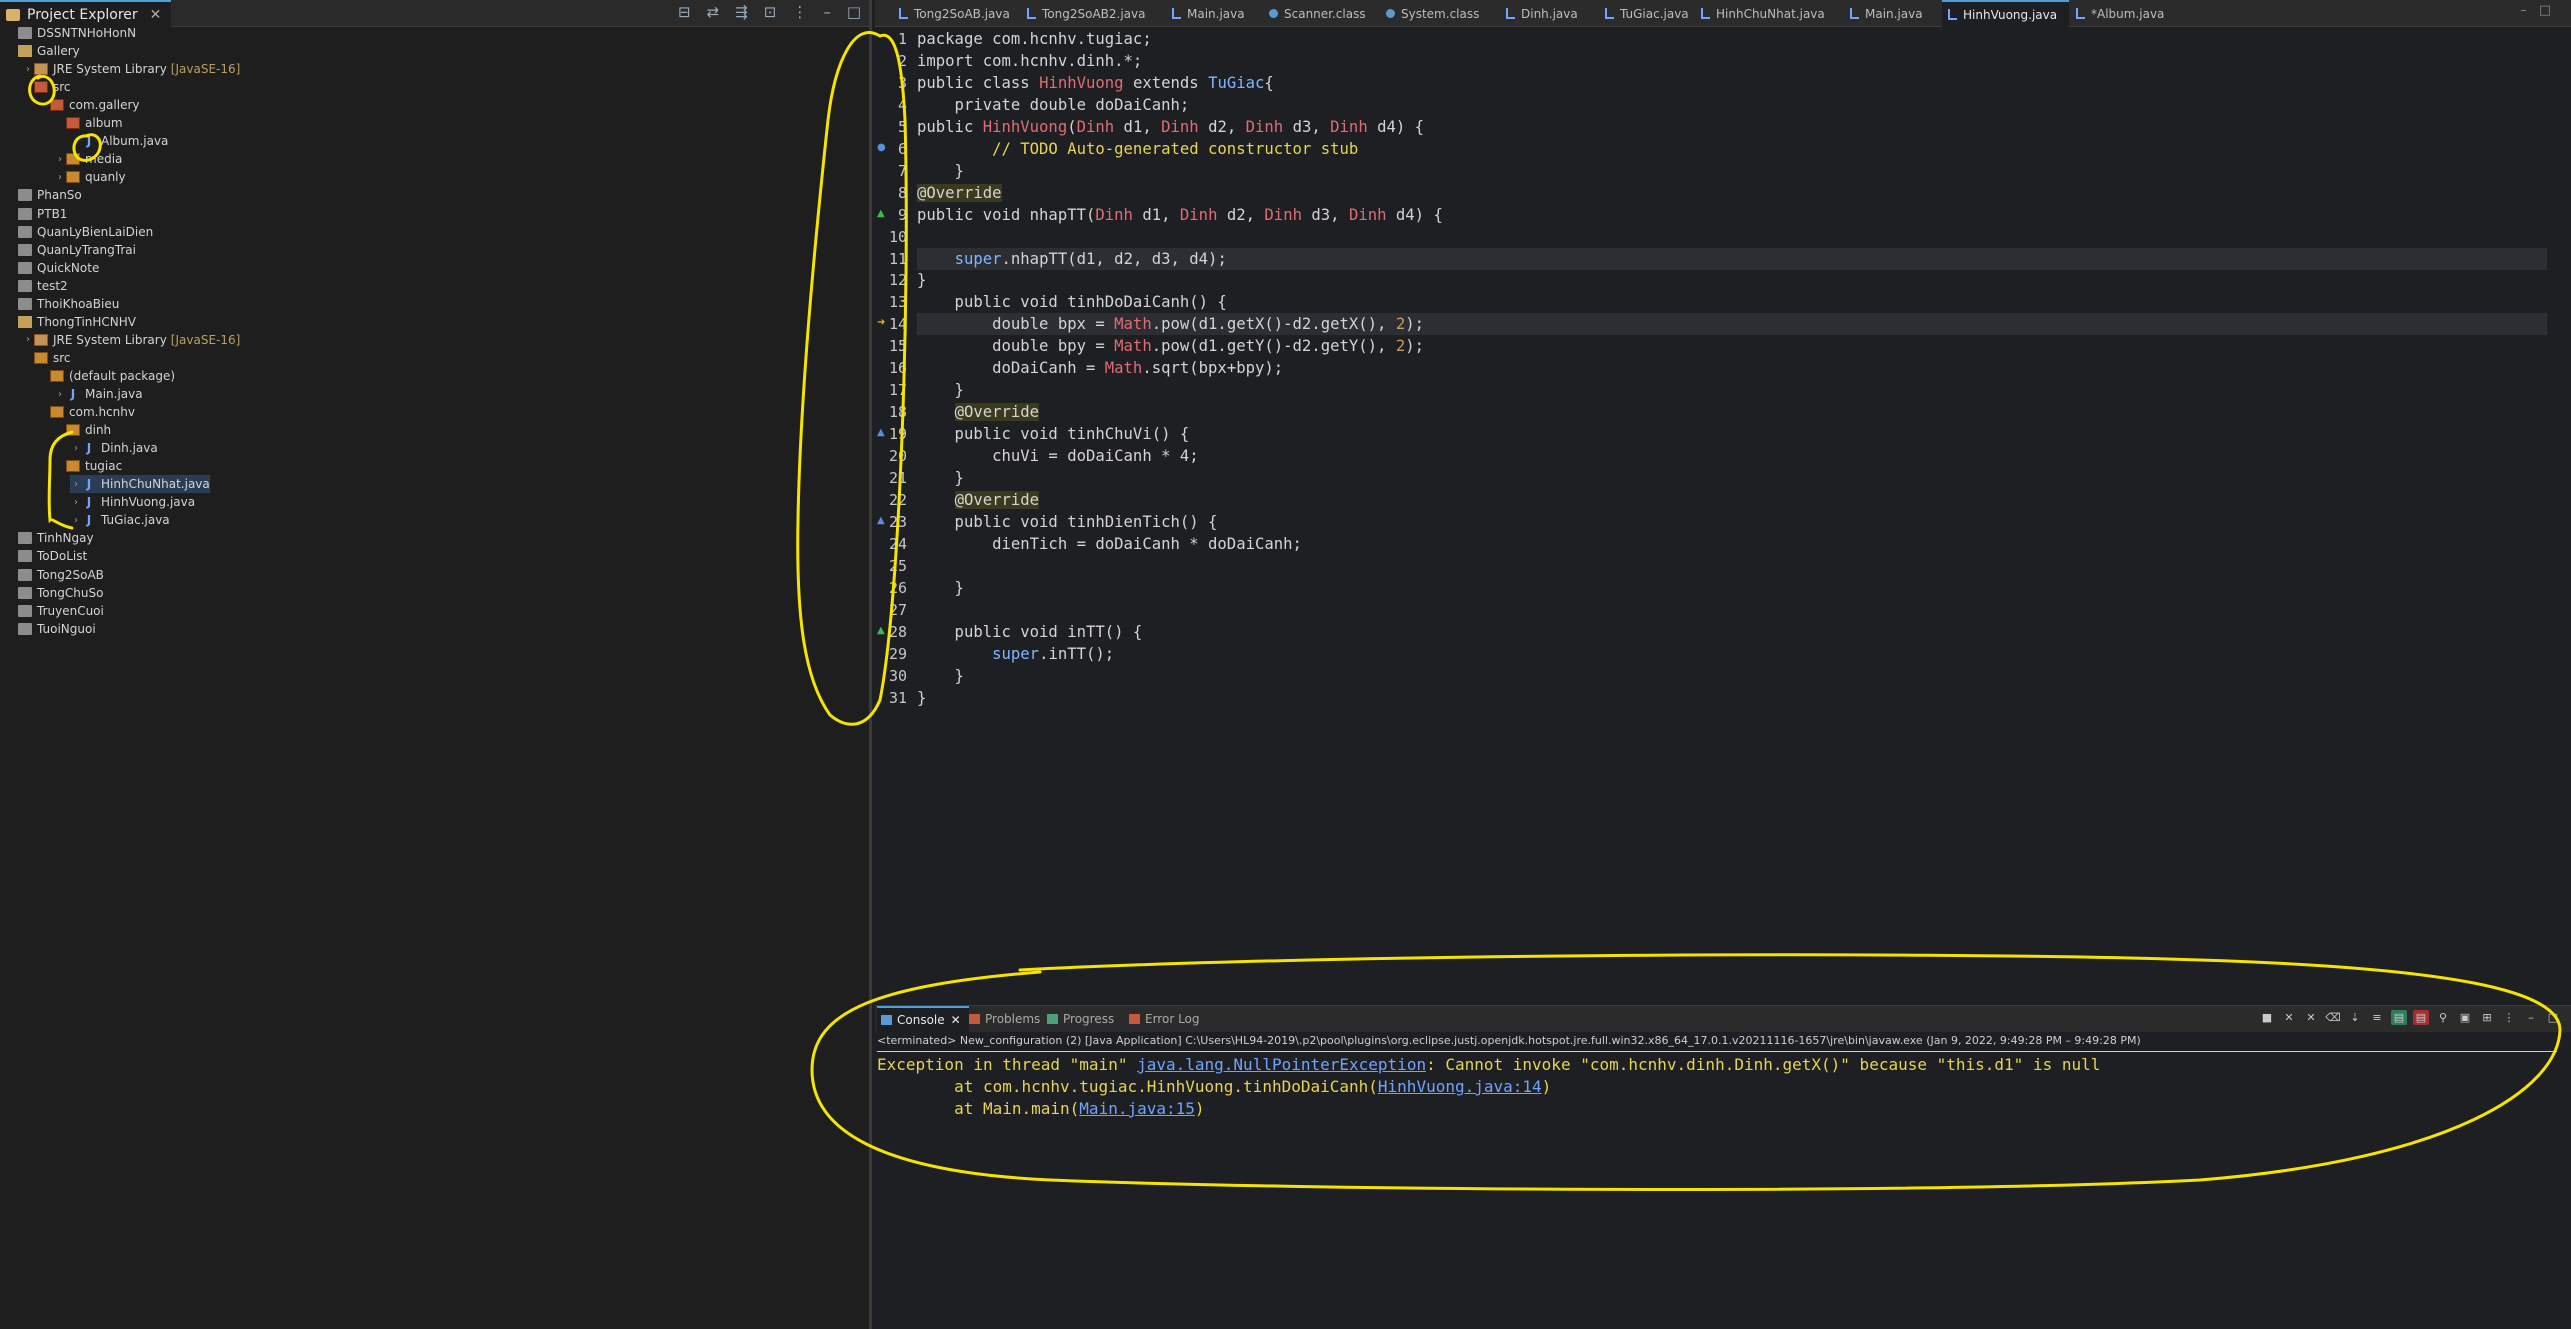 This screenshot has height=1329, width=2571. What do you see at coordinates (1732, 434) in the screenshot?
I see `code-line: public void tinhChuVi() {` at bounding box center [1732, 434].